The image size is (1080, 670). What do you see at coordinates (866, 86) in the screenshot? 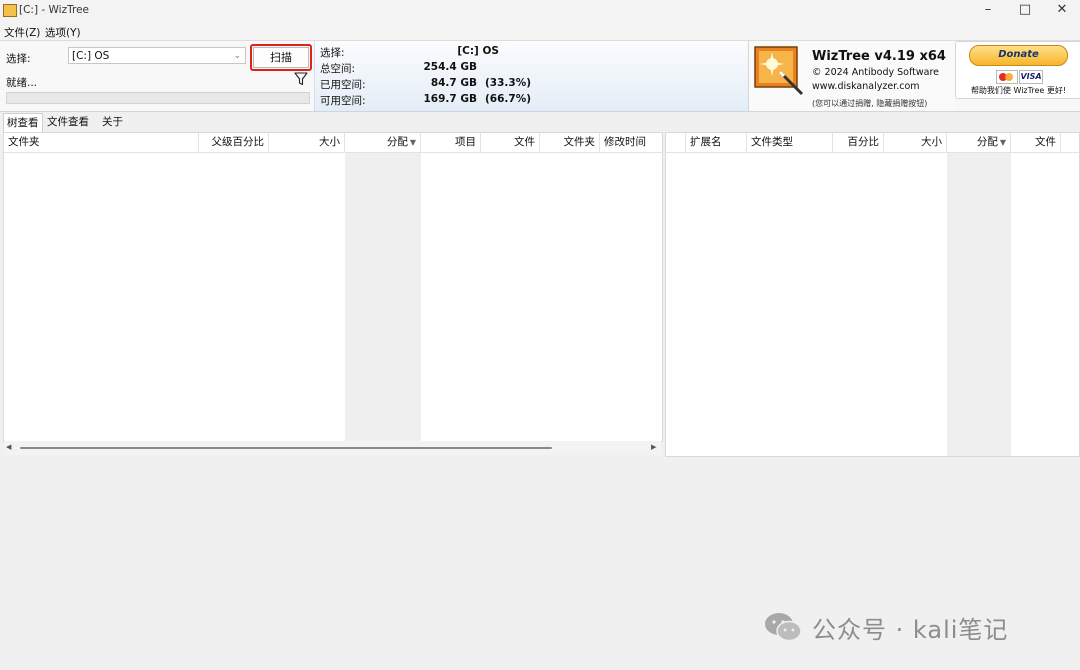
I see `website-link: www.diskanalyzer.com` at bounding box center [866, 86].